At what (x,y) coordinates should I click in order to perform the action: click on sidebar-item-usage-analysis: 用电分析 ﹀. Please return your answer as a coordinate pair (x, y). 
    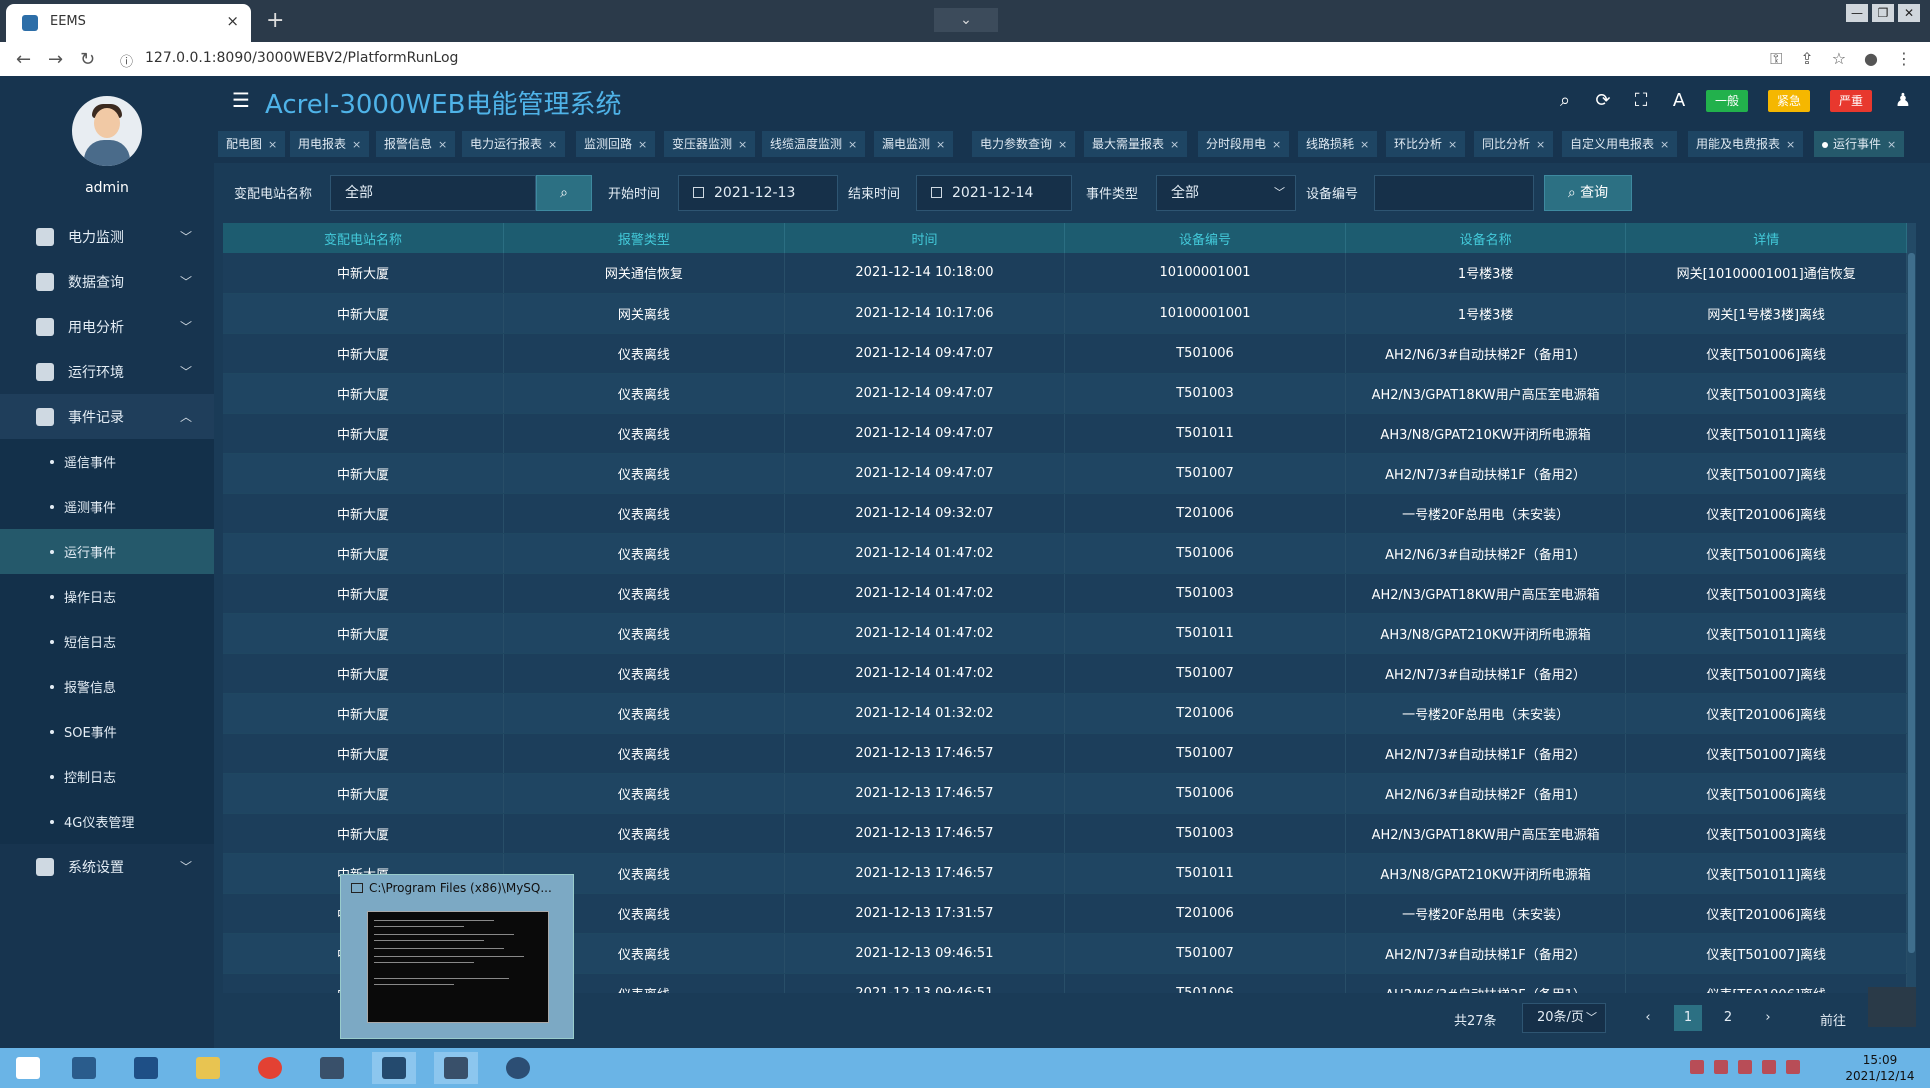
    Looking at the image, I should click on (107, 326).